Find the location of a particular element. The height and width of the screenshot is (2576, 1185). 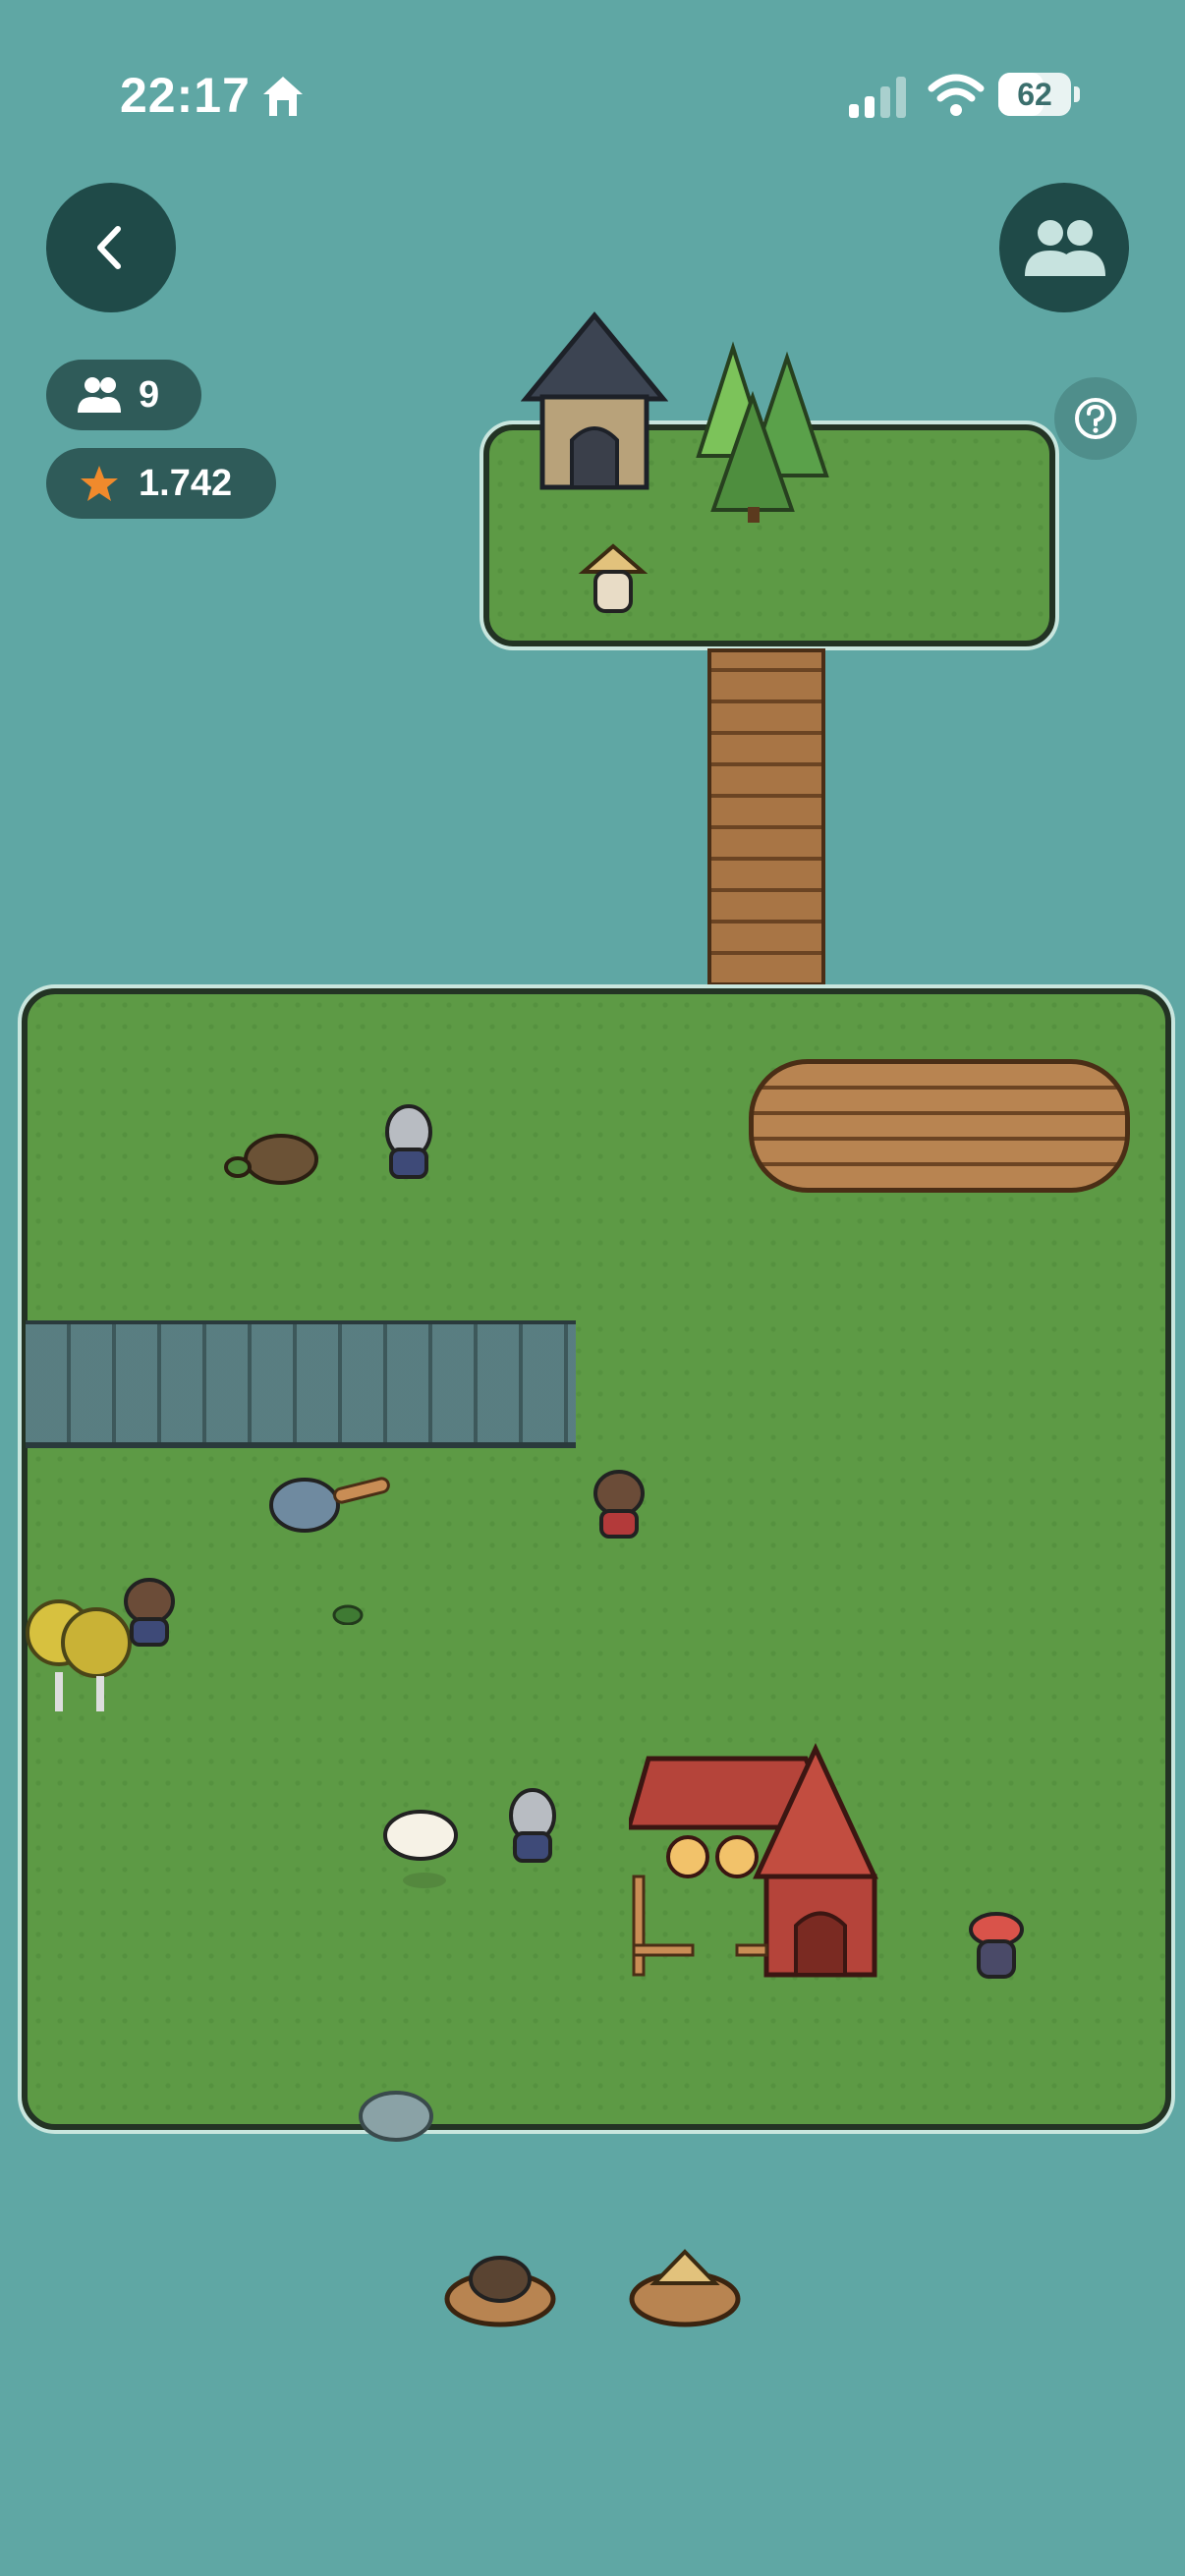

helmet-knight is located at coordinates (409, 1141).